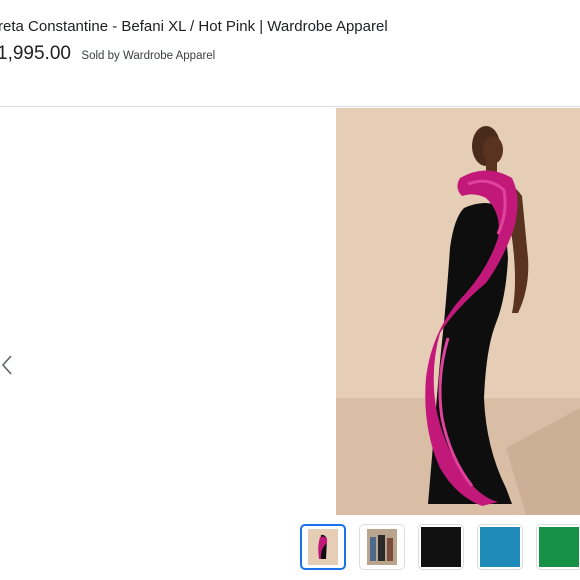 The image size is (580, 580). Describe the element at coordinates (35, 53) in the screenshot. I see `product-price: 1,995.00` at that location.